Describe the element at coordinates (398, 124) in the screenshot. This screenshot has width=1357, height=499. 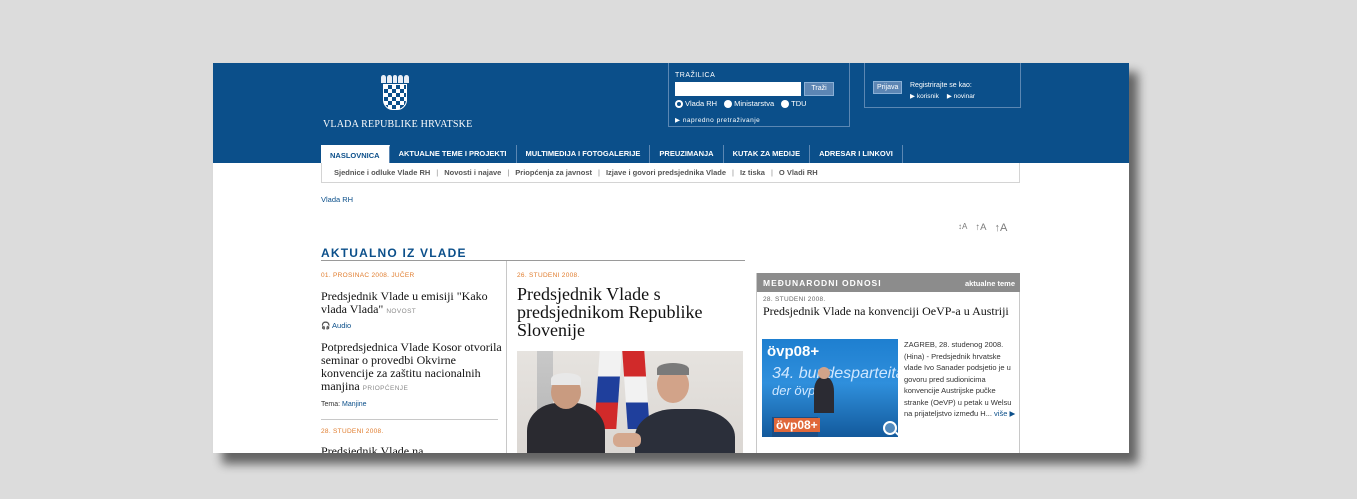
I see `site-name: VLADA REPUBLIKE HRVATSKE` at that location.